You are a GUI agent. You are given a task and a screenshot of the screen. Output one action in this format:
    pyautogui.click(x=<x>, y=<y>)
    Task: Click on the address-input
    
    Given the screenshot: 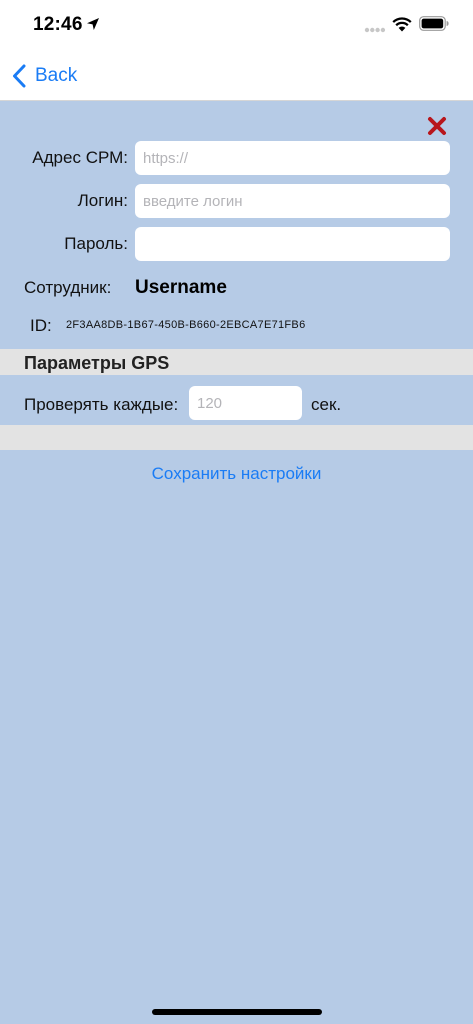 What is the action you would take?
    pyautogui.click(x=292, y=158)
    